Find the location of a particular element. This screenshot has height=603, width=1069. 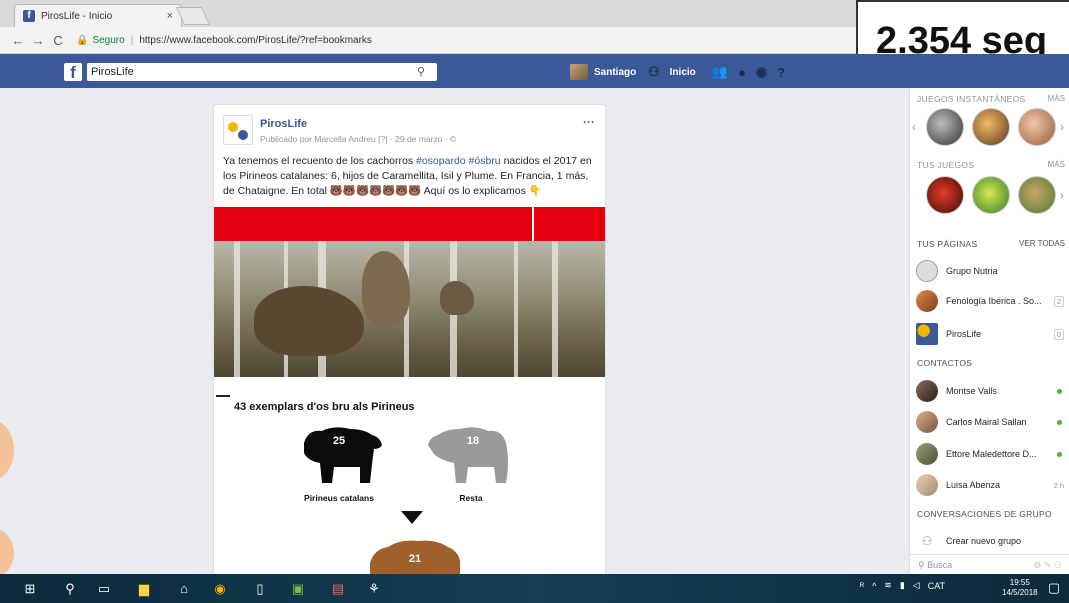

messages-icon: ● is located at coordinates (742, 72).